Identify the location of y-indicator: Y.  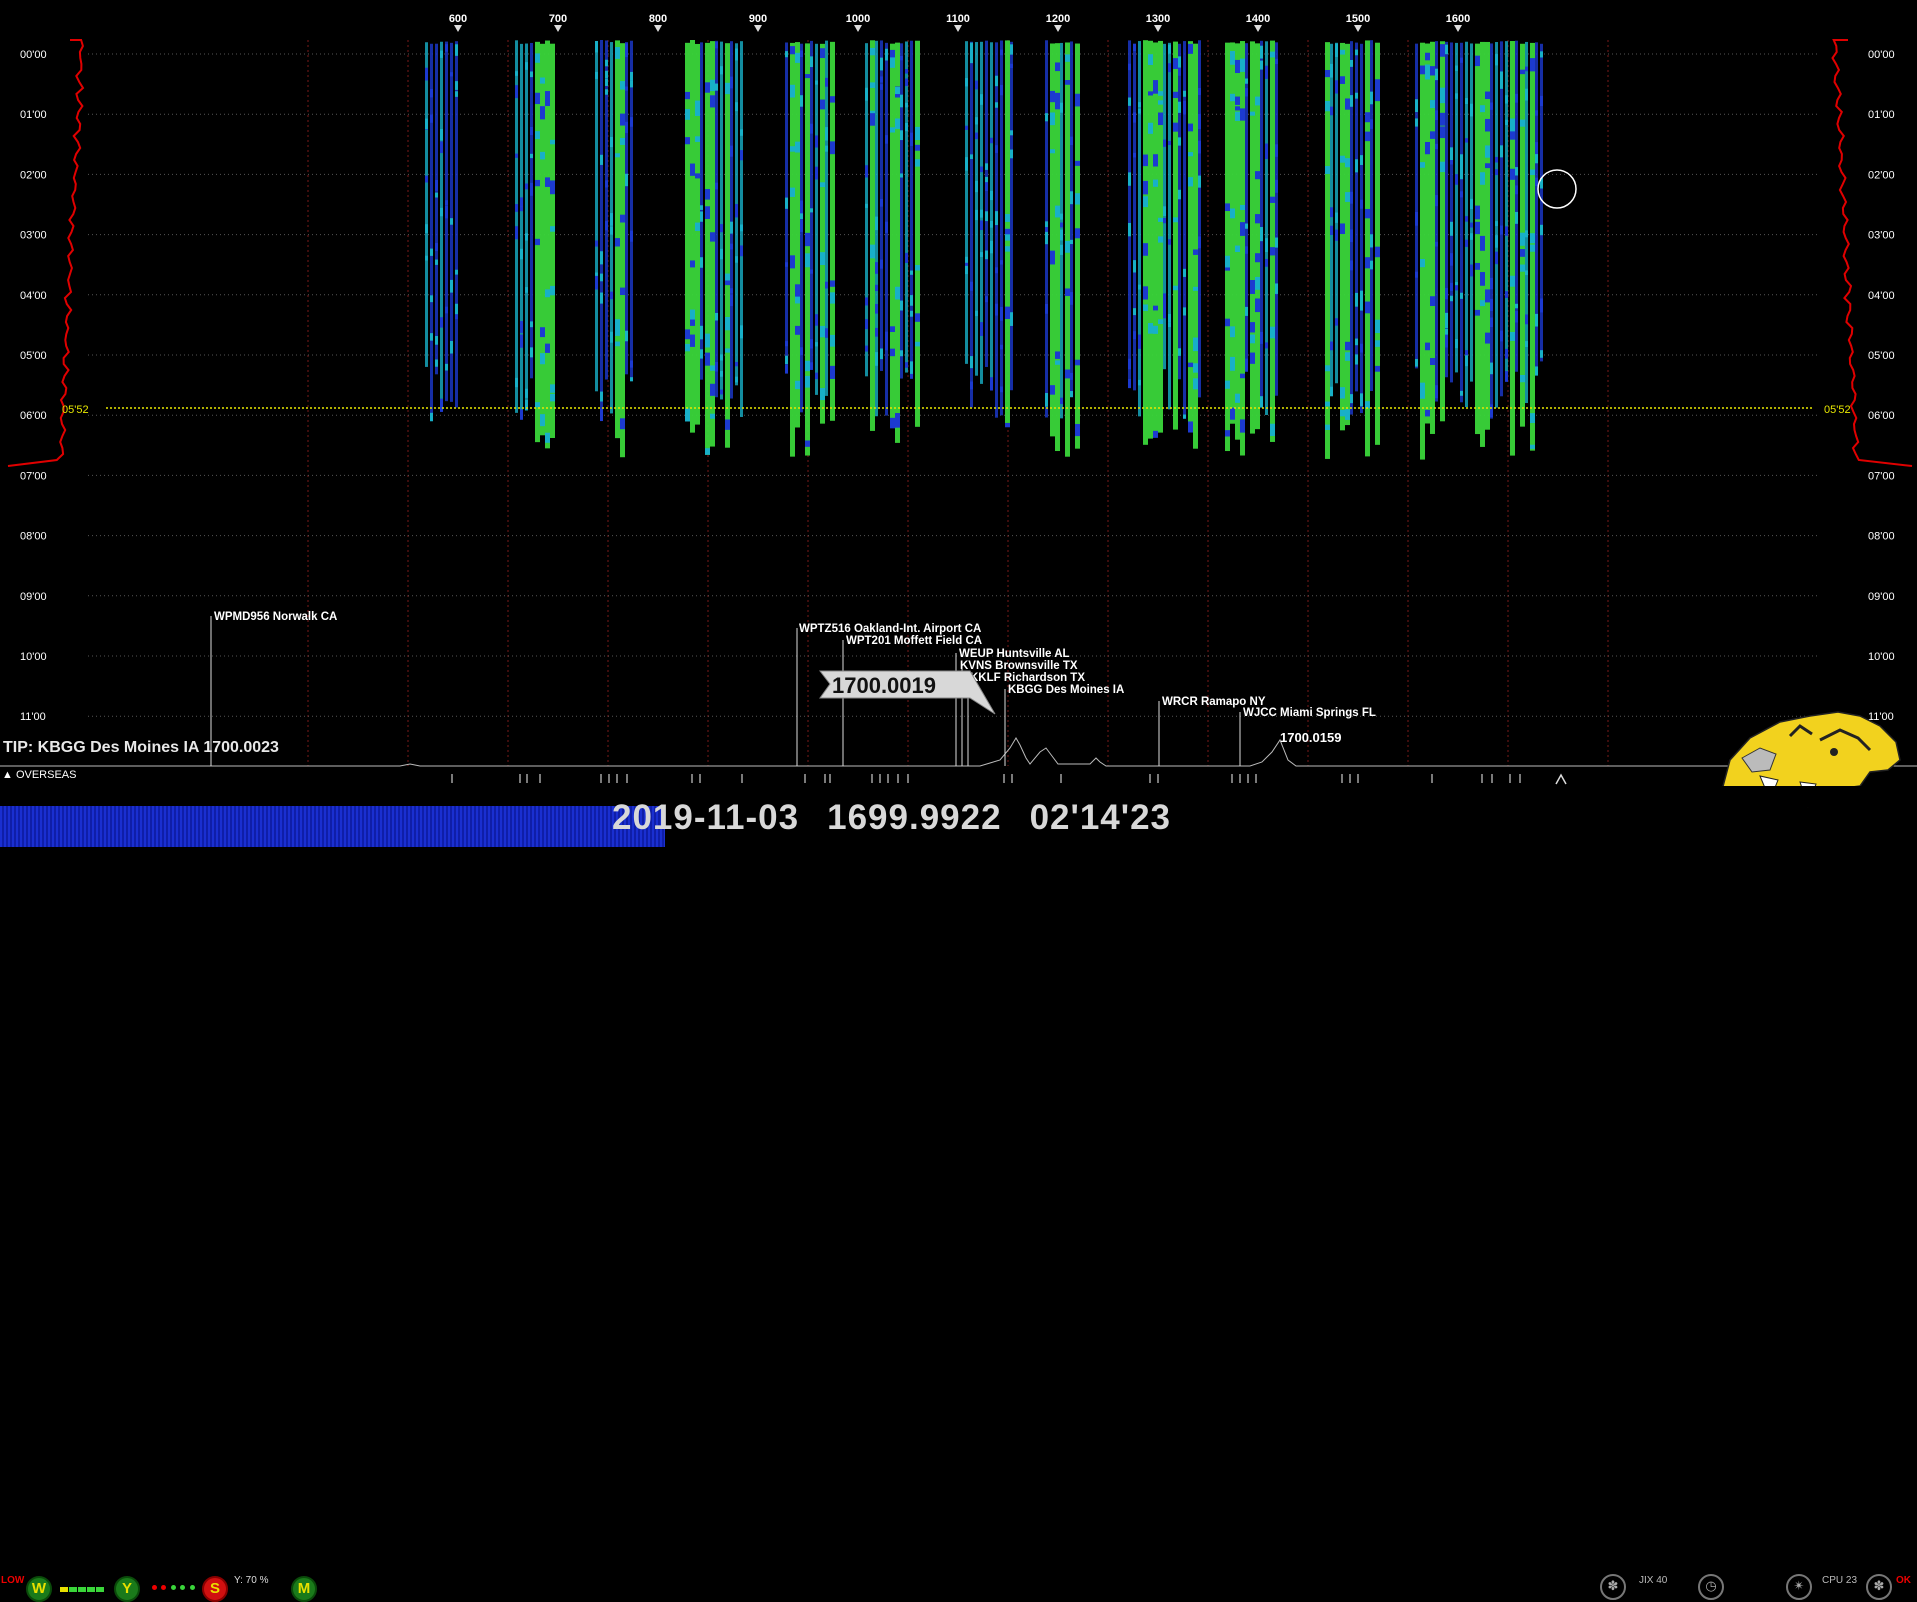
(127, 1589).